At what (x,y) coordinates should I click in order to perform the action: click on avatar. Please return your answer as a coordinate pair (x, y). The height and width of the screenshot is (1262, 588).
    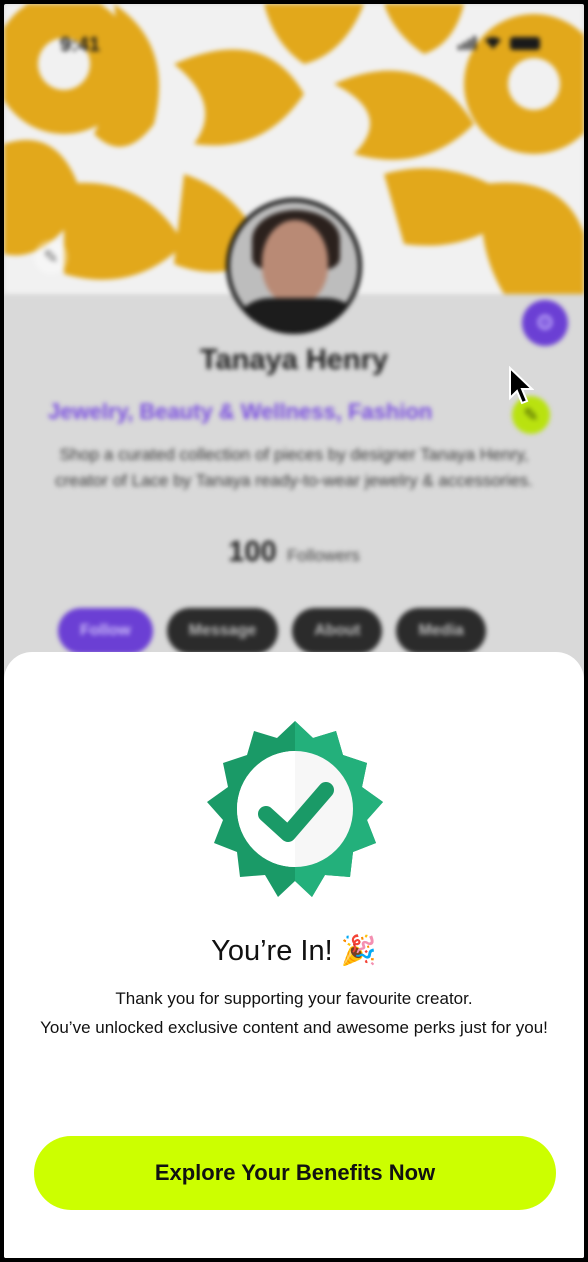
    Looking at the image, I should click on (294, 266).